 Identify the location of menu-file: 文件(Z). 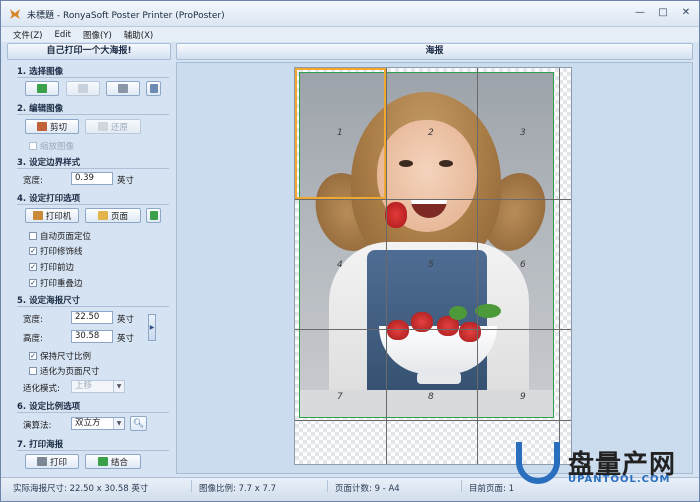
(27, 35).